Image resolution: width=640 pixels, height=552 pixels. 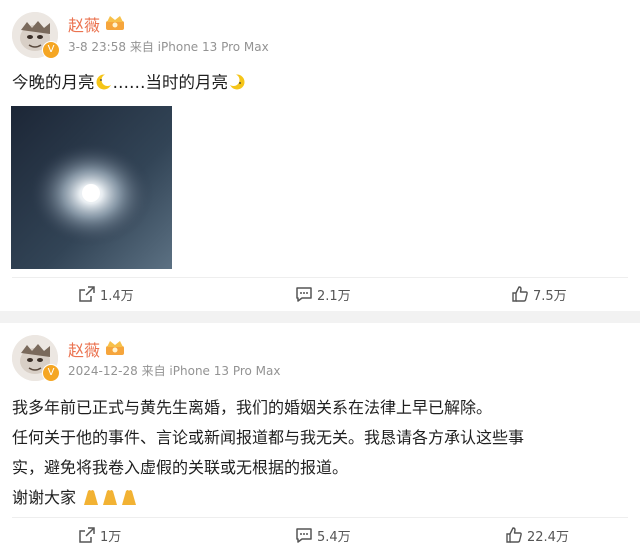 I want to click on moon-photo, so click(x=91, y=187).